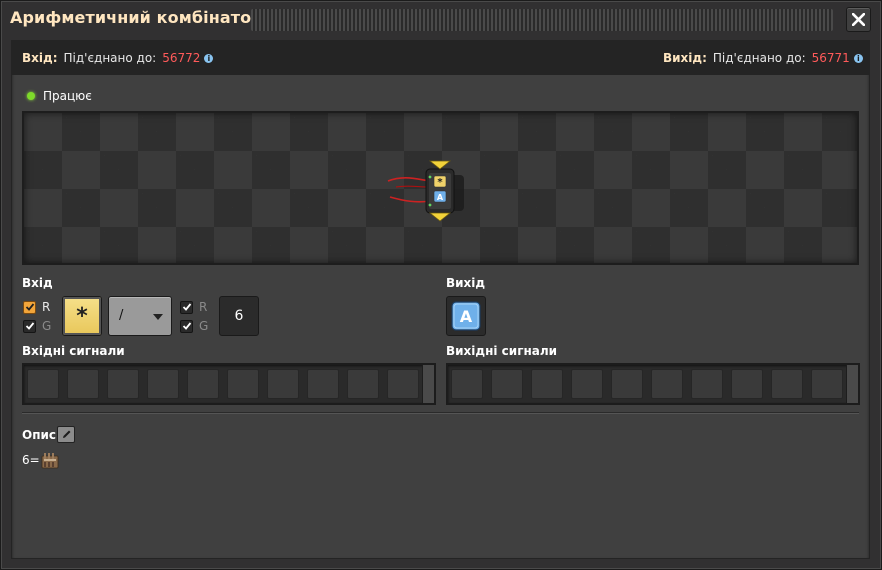  What do you see at coordinates (830, 58) in the screenshot?
I see `output-network-id: 56771` at bounding box center [830, 58].